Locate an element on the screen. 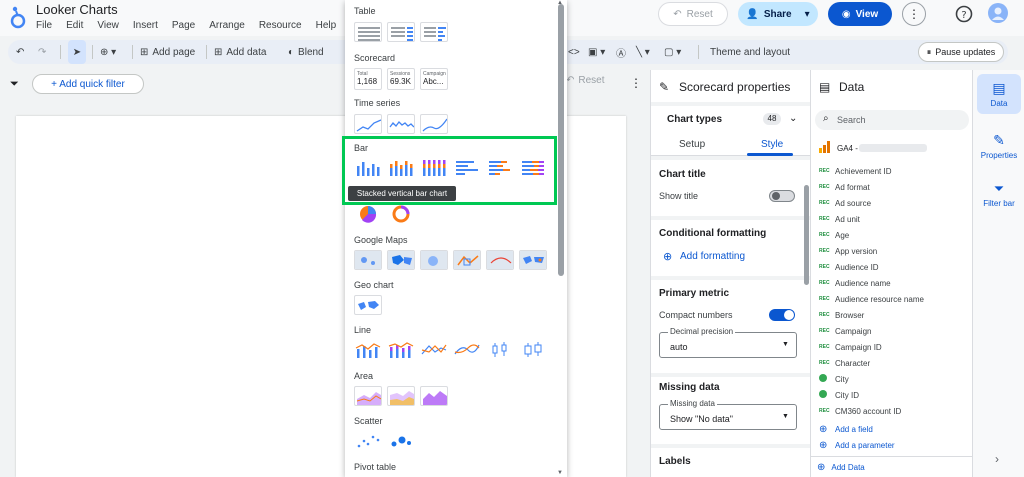 This screenshot has height=477, width=1024. scorecard-compact-option: Sessions 69.3K is located at coordinates (401, 79).